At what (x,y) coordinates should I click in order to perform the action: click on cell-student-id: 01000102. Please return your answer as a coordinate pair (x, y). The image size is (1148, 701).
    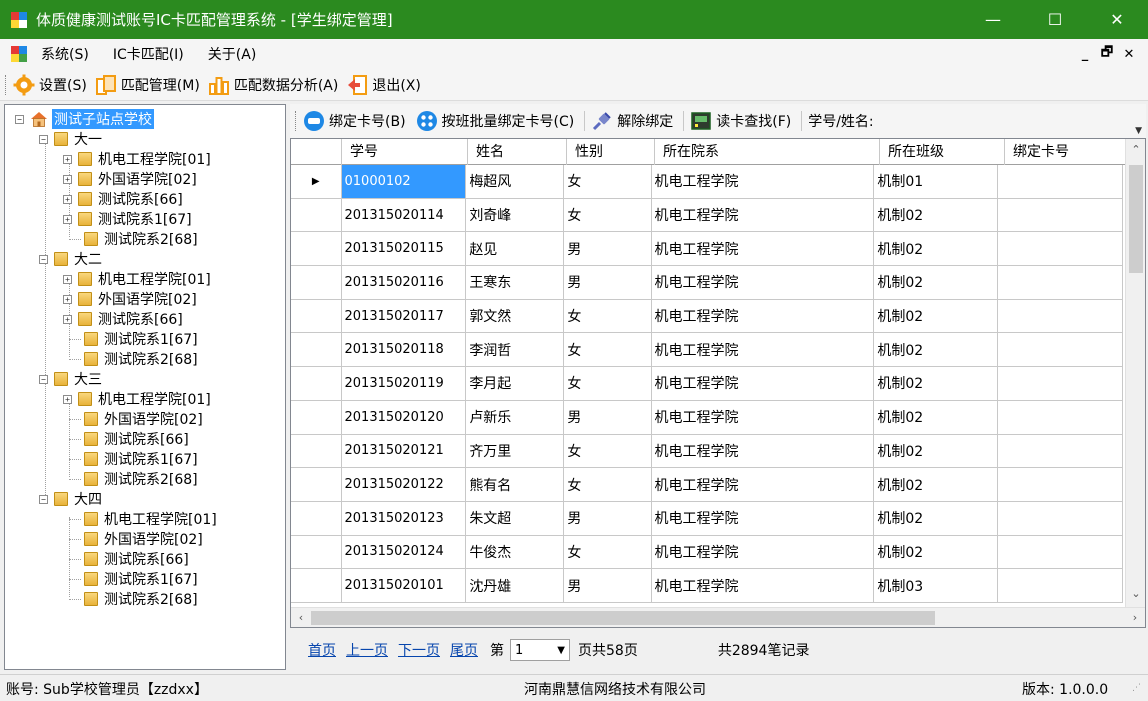
    Looking at the image, I should click on (404, 181).